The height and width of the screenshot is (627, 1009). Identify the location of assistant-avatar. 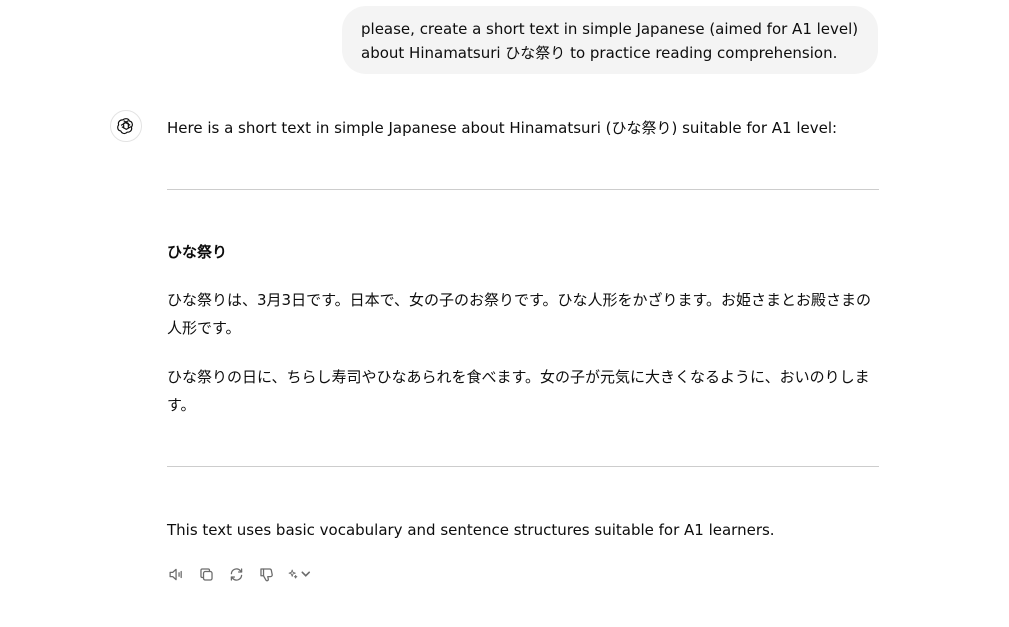
(126, 126).